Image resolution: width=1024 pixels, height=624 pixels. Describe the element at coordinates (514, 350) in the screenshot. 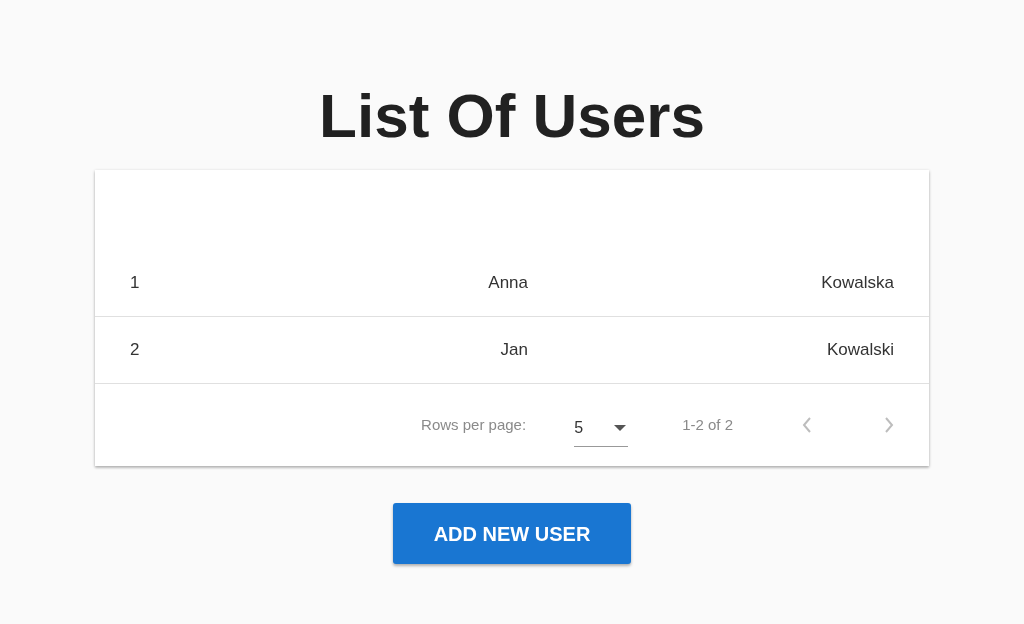

I see `table-cell: Jan` at that location.